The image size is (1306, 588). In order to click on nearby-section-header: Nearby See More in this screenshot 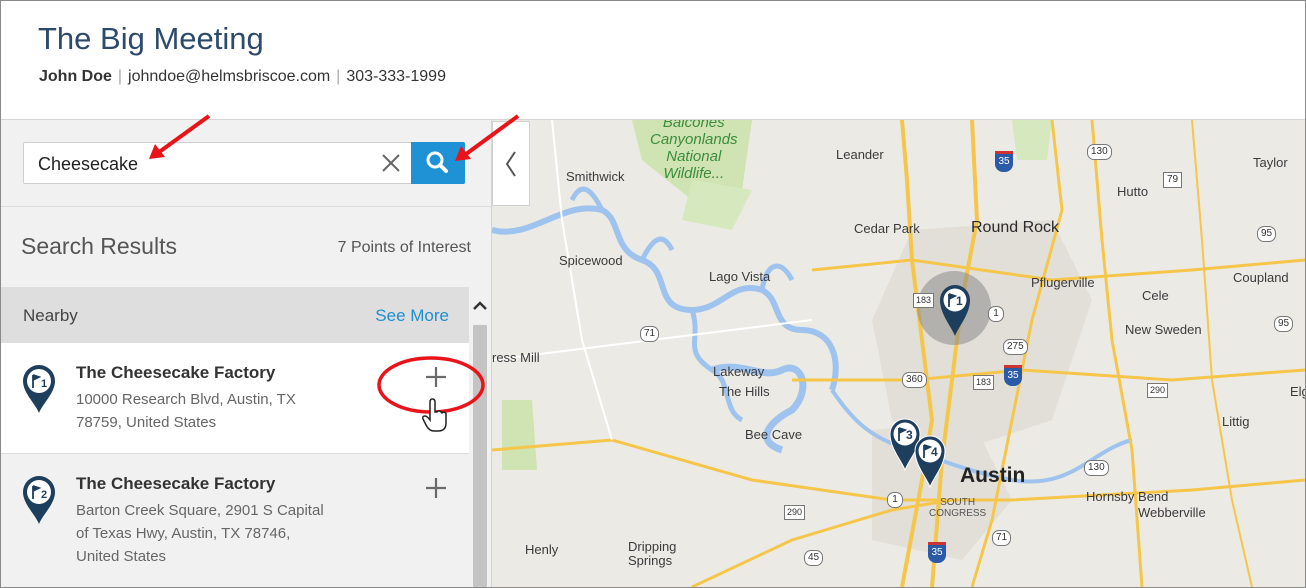, I will do `click(235, 315)`.